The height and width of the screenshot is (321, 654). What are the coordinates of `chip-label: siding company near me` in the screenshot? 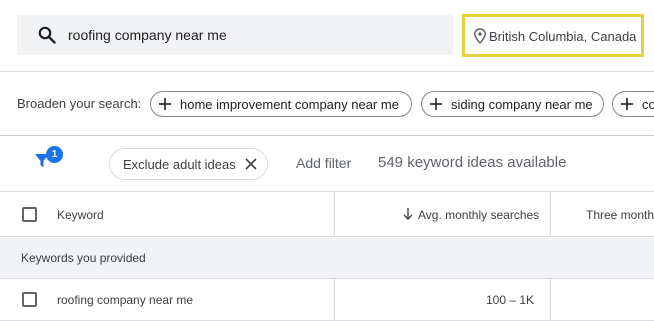 It's located at (522, 104).